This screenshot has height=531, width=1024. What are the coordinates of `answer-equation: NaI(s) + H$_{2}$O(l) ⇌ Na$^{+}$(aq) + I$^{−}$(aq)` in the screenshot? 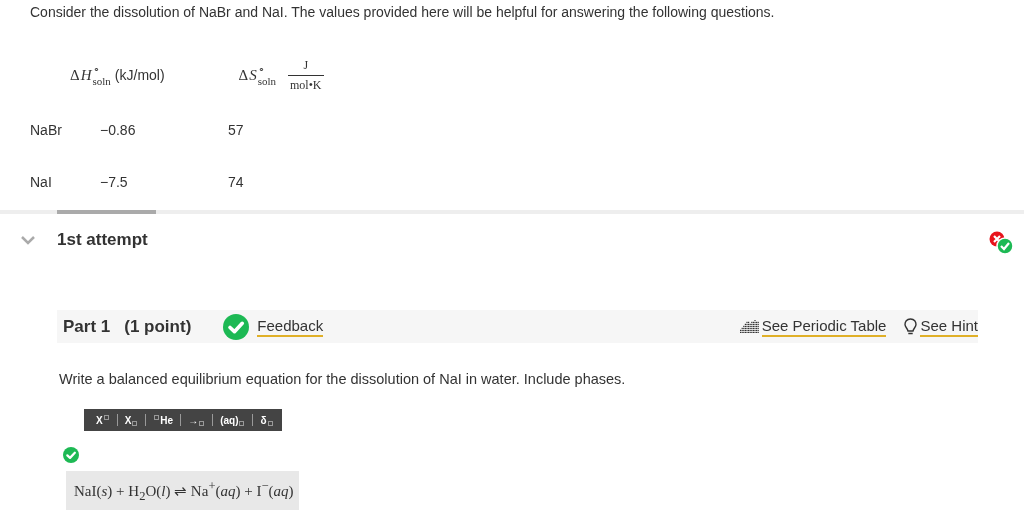 It's located at (183, 490).